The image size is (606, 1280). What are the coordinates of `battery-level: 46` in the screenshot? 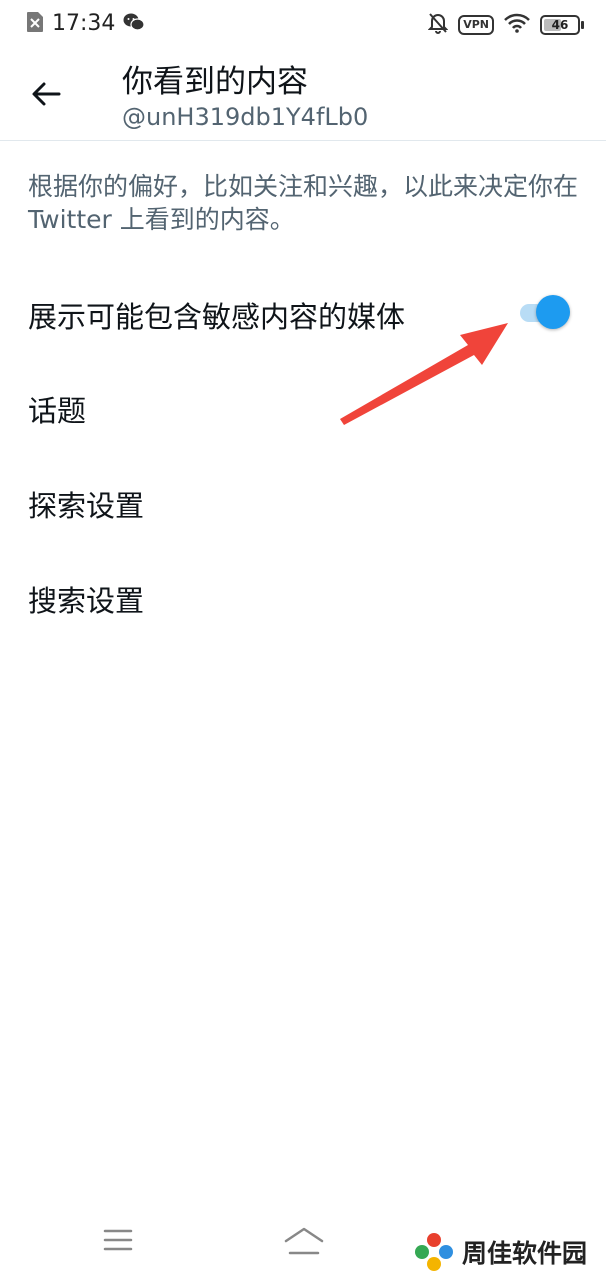 It's located at (560, 25).